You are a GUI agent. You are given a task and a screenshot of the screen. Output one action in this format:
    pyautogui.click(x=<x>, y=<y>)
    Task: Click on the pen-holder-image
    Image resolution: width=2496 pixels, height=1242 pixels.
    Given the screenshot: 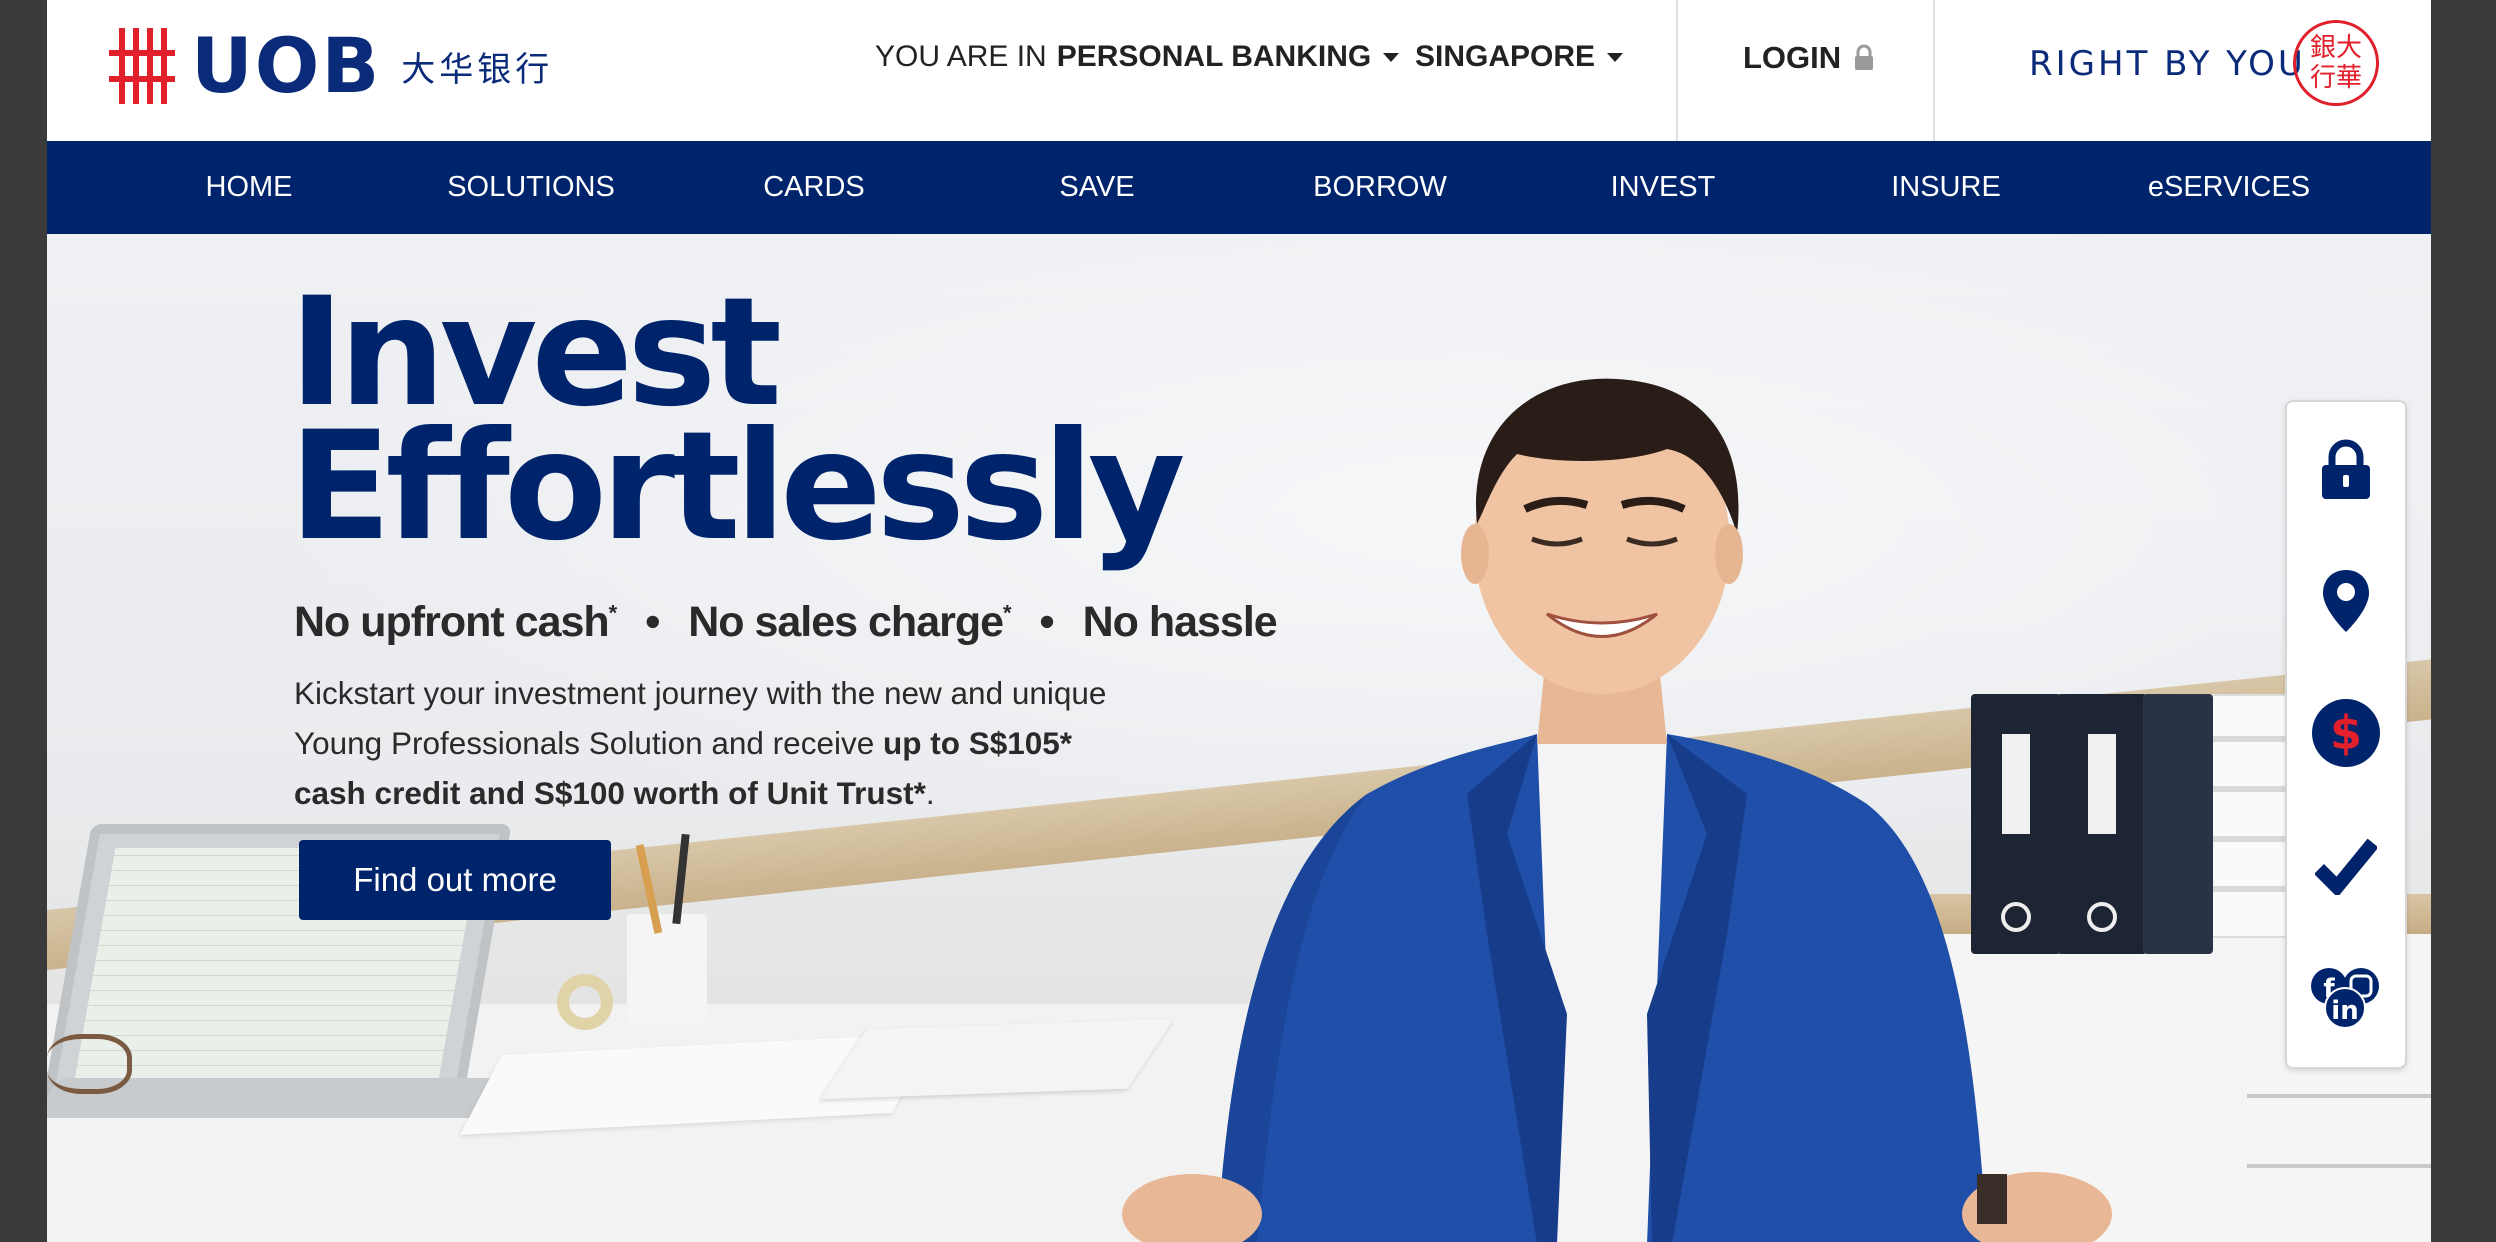 What is the action you would take?
    pyautogui.click(x=667, y=969)
    